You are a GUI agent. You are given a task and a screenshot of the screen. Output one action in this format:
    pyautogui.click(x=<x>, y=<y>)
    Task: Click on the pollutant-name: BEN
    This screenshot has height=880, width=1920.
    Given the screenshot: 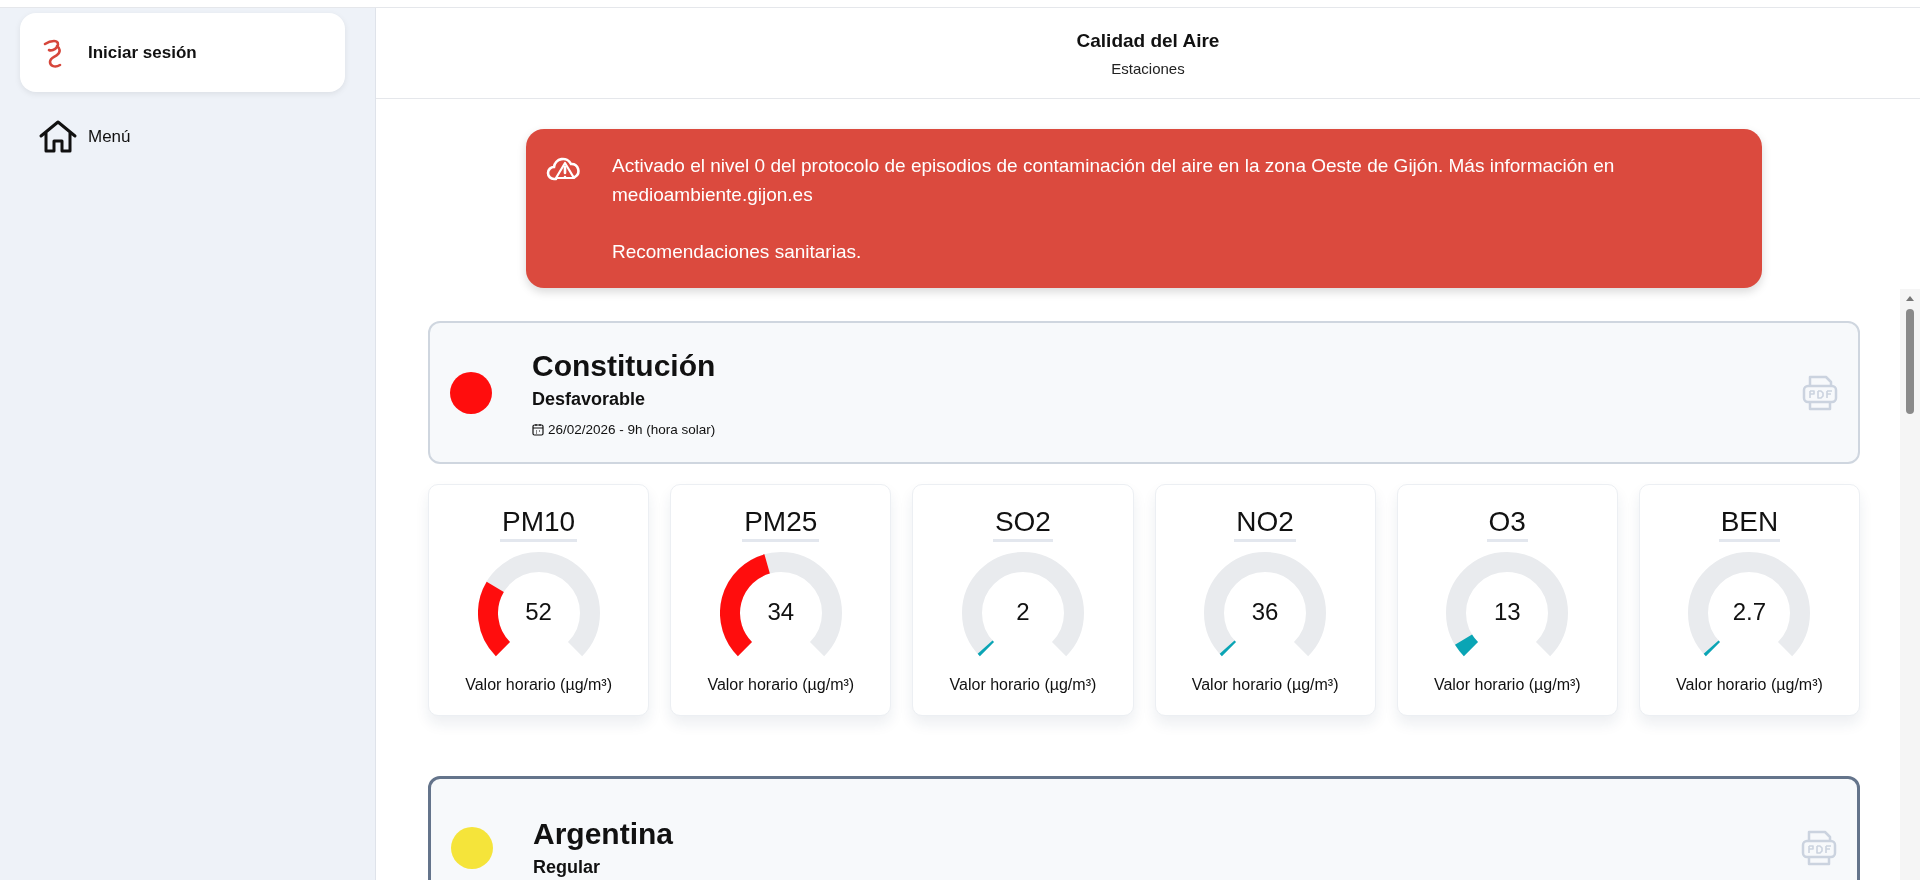 What is the action you would take?
    pyautogui.click(x=1749, y=523)
    